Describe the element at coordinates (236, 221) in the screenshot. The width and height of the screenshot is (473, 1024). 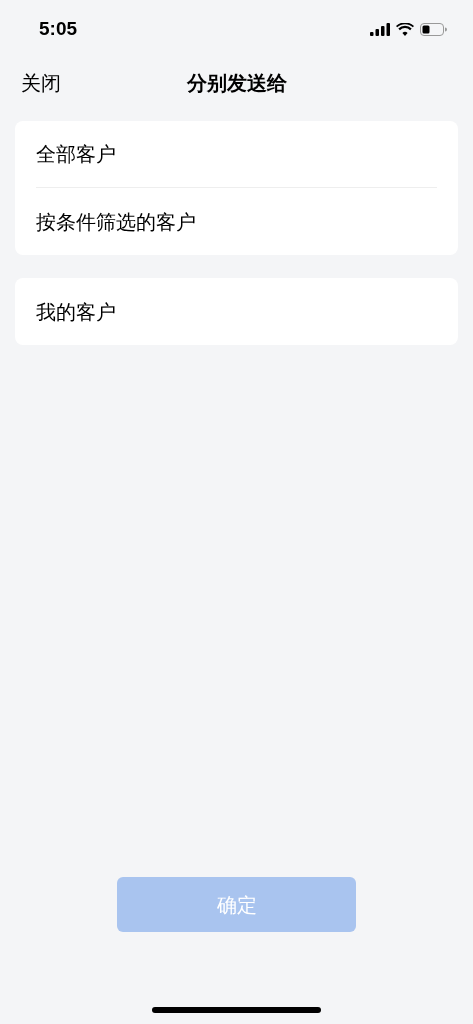
I see `option-item: 按条件筛选的客户` at that location.